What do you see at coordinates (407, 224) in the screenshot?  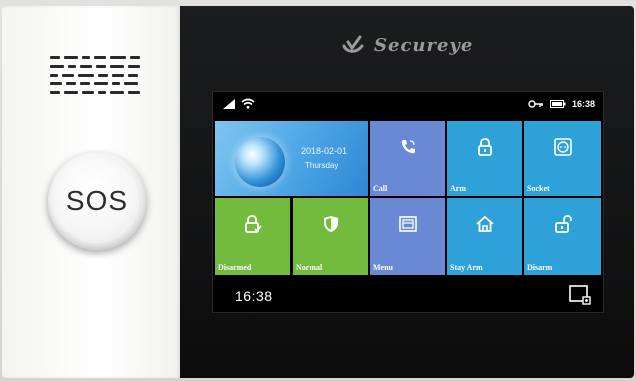 I see `menu-icon` at bounding box center [407, 224].